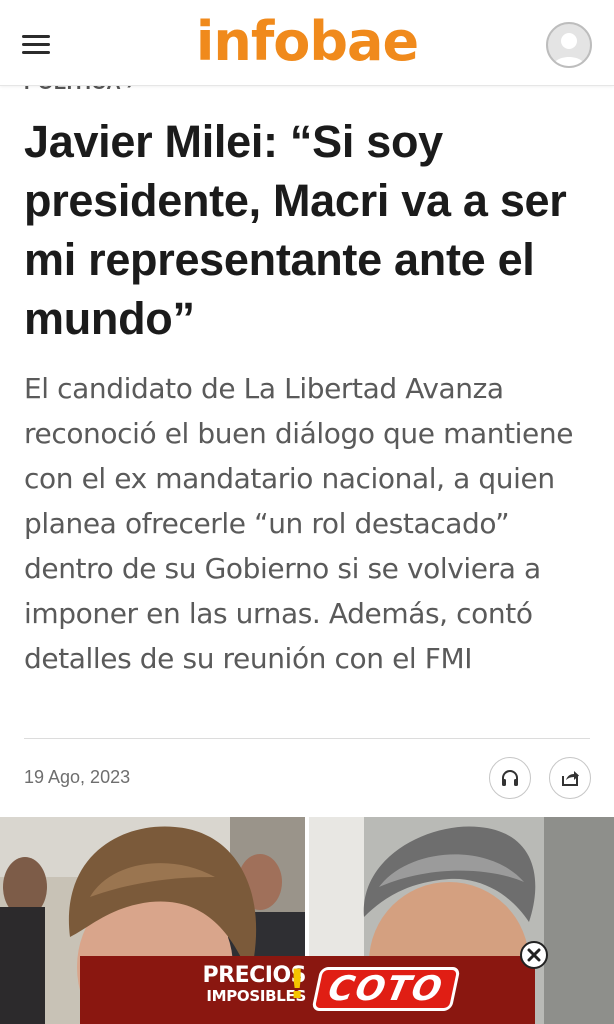  I want to click on ad-precios-line2: IMPOSIBLES, so click(256, 996).